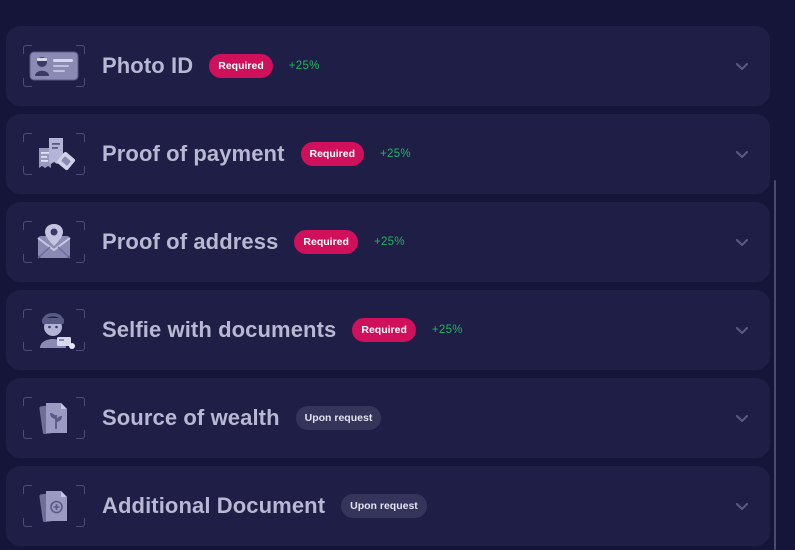 This screenshot has width=795, height=550. I want to click on document-item-proof-of-payment: Proof of payment Required +25%, so click(388, 154).